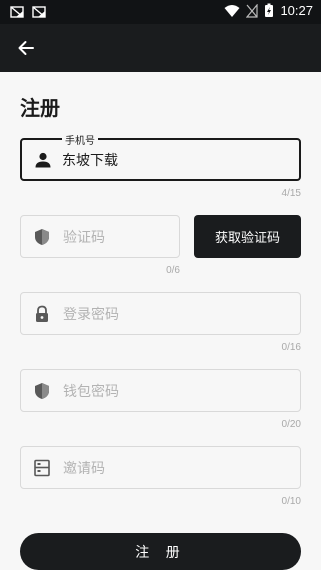 This screenshot has width=321, height=570. I want to click on back-button, so click(26, 48).